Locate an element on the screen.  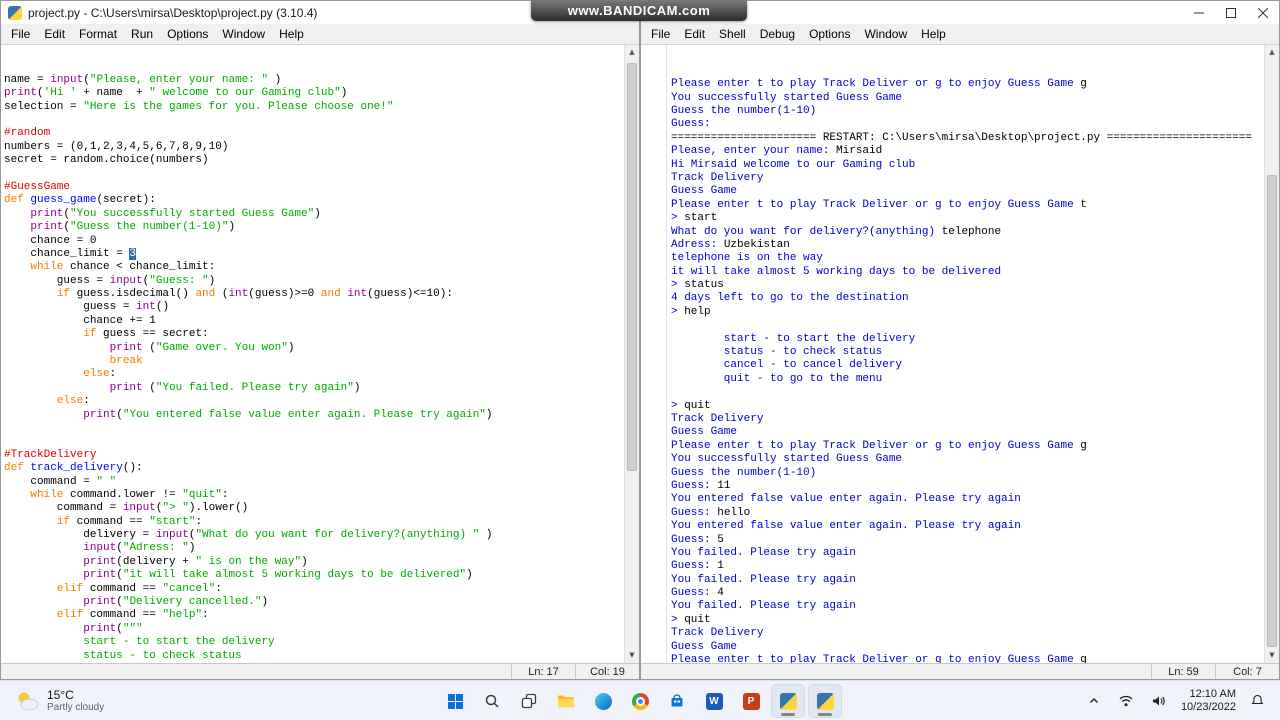
word-icon: W is located at coordinates (714, 701).